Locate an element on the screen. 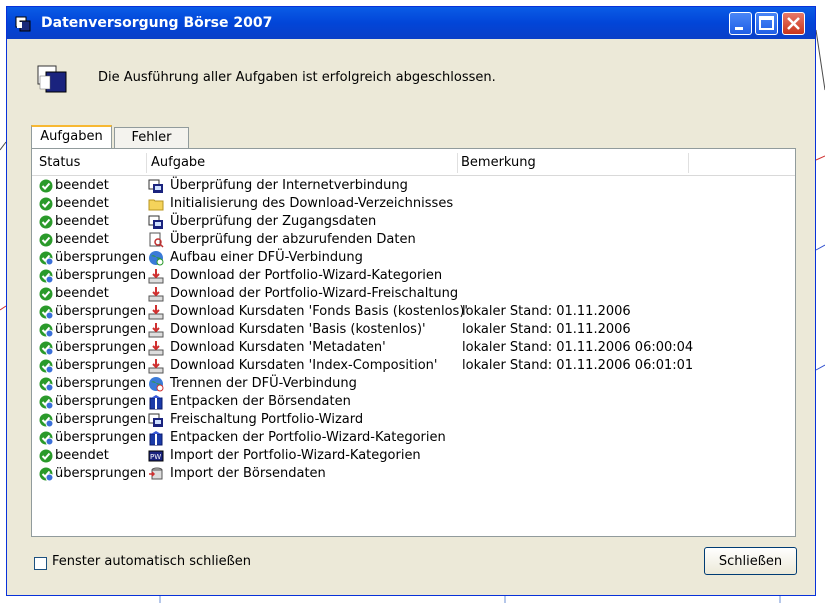 Image resolution: width=825 pixels, height=603 pixels. table-row: übersprungen Entpacken der Börsendaten is located at coordinates (413, 402).